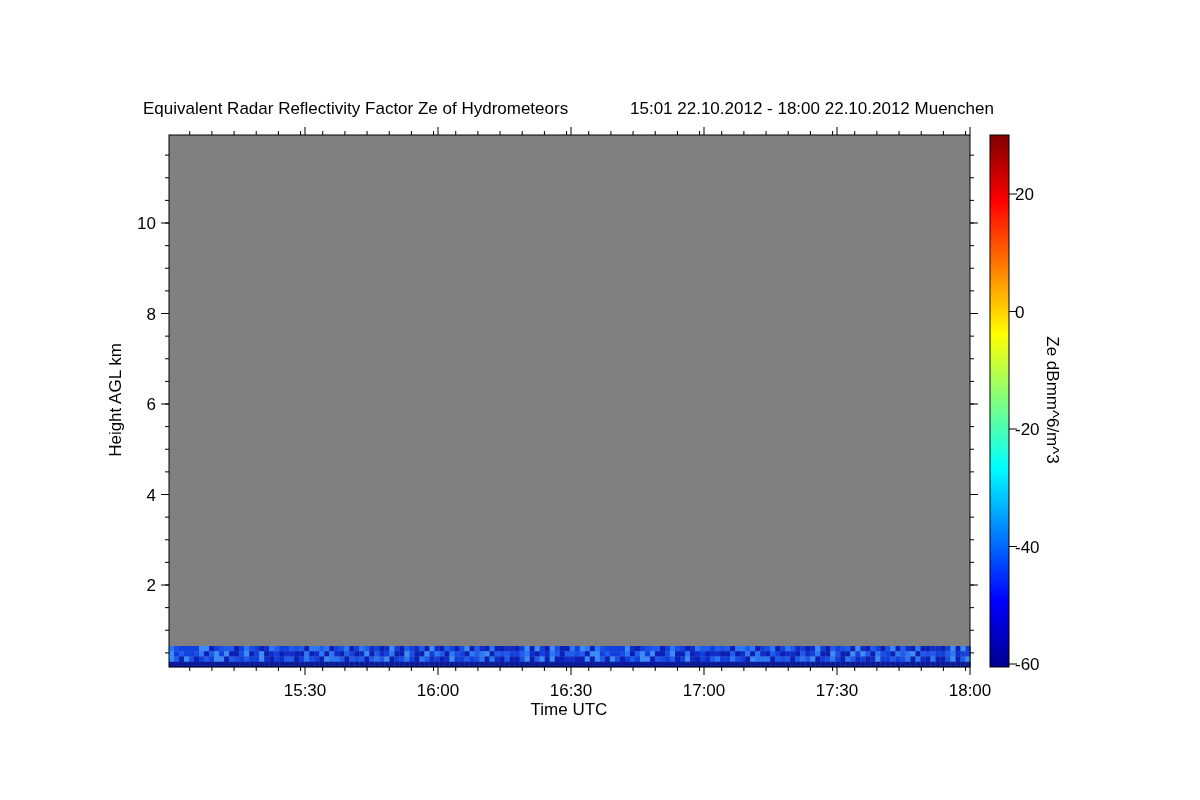 The image size is (1200, 800). I want to click on colorbar-tick-label: -40, so click(1027, 547).